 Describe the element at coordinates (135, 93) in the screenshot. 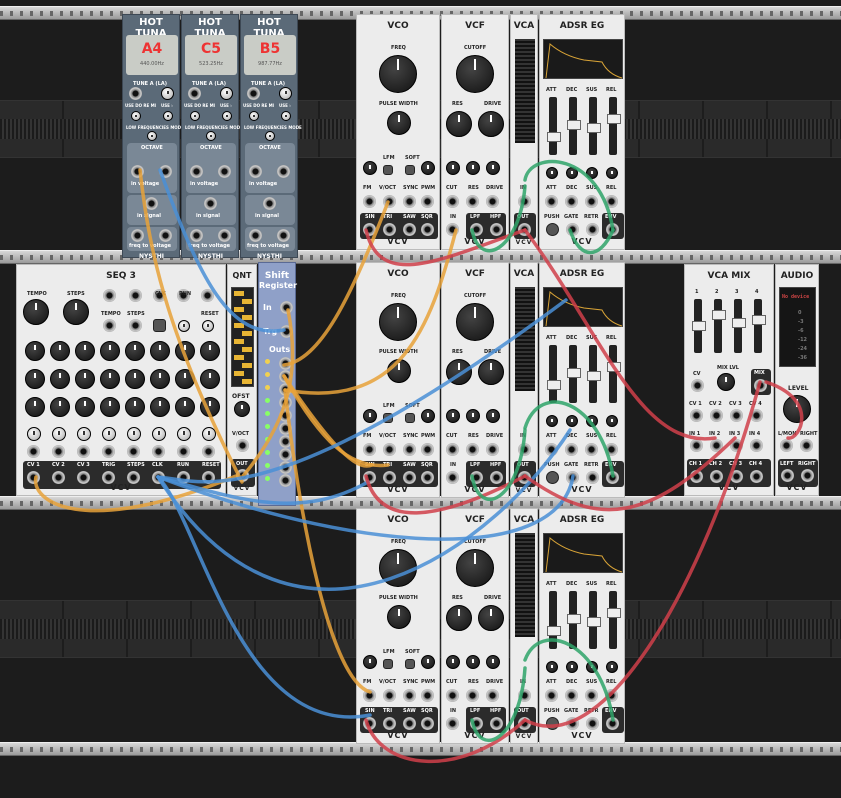

I see `tune-input` at that location.